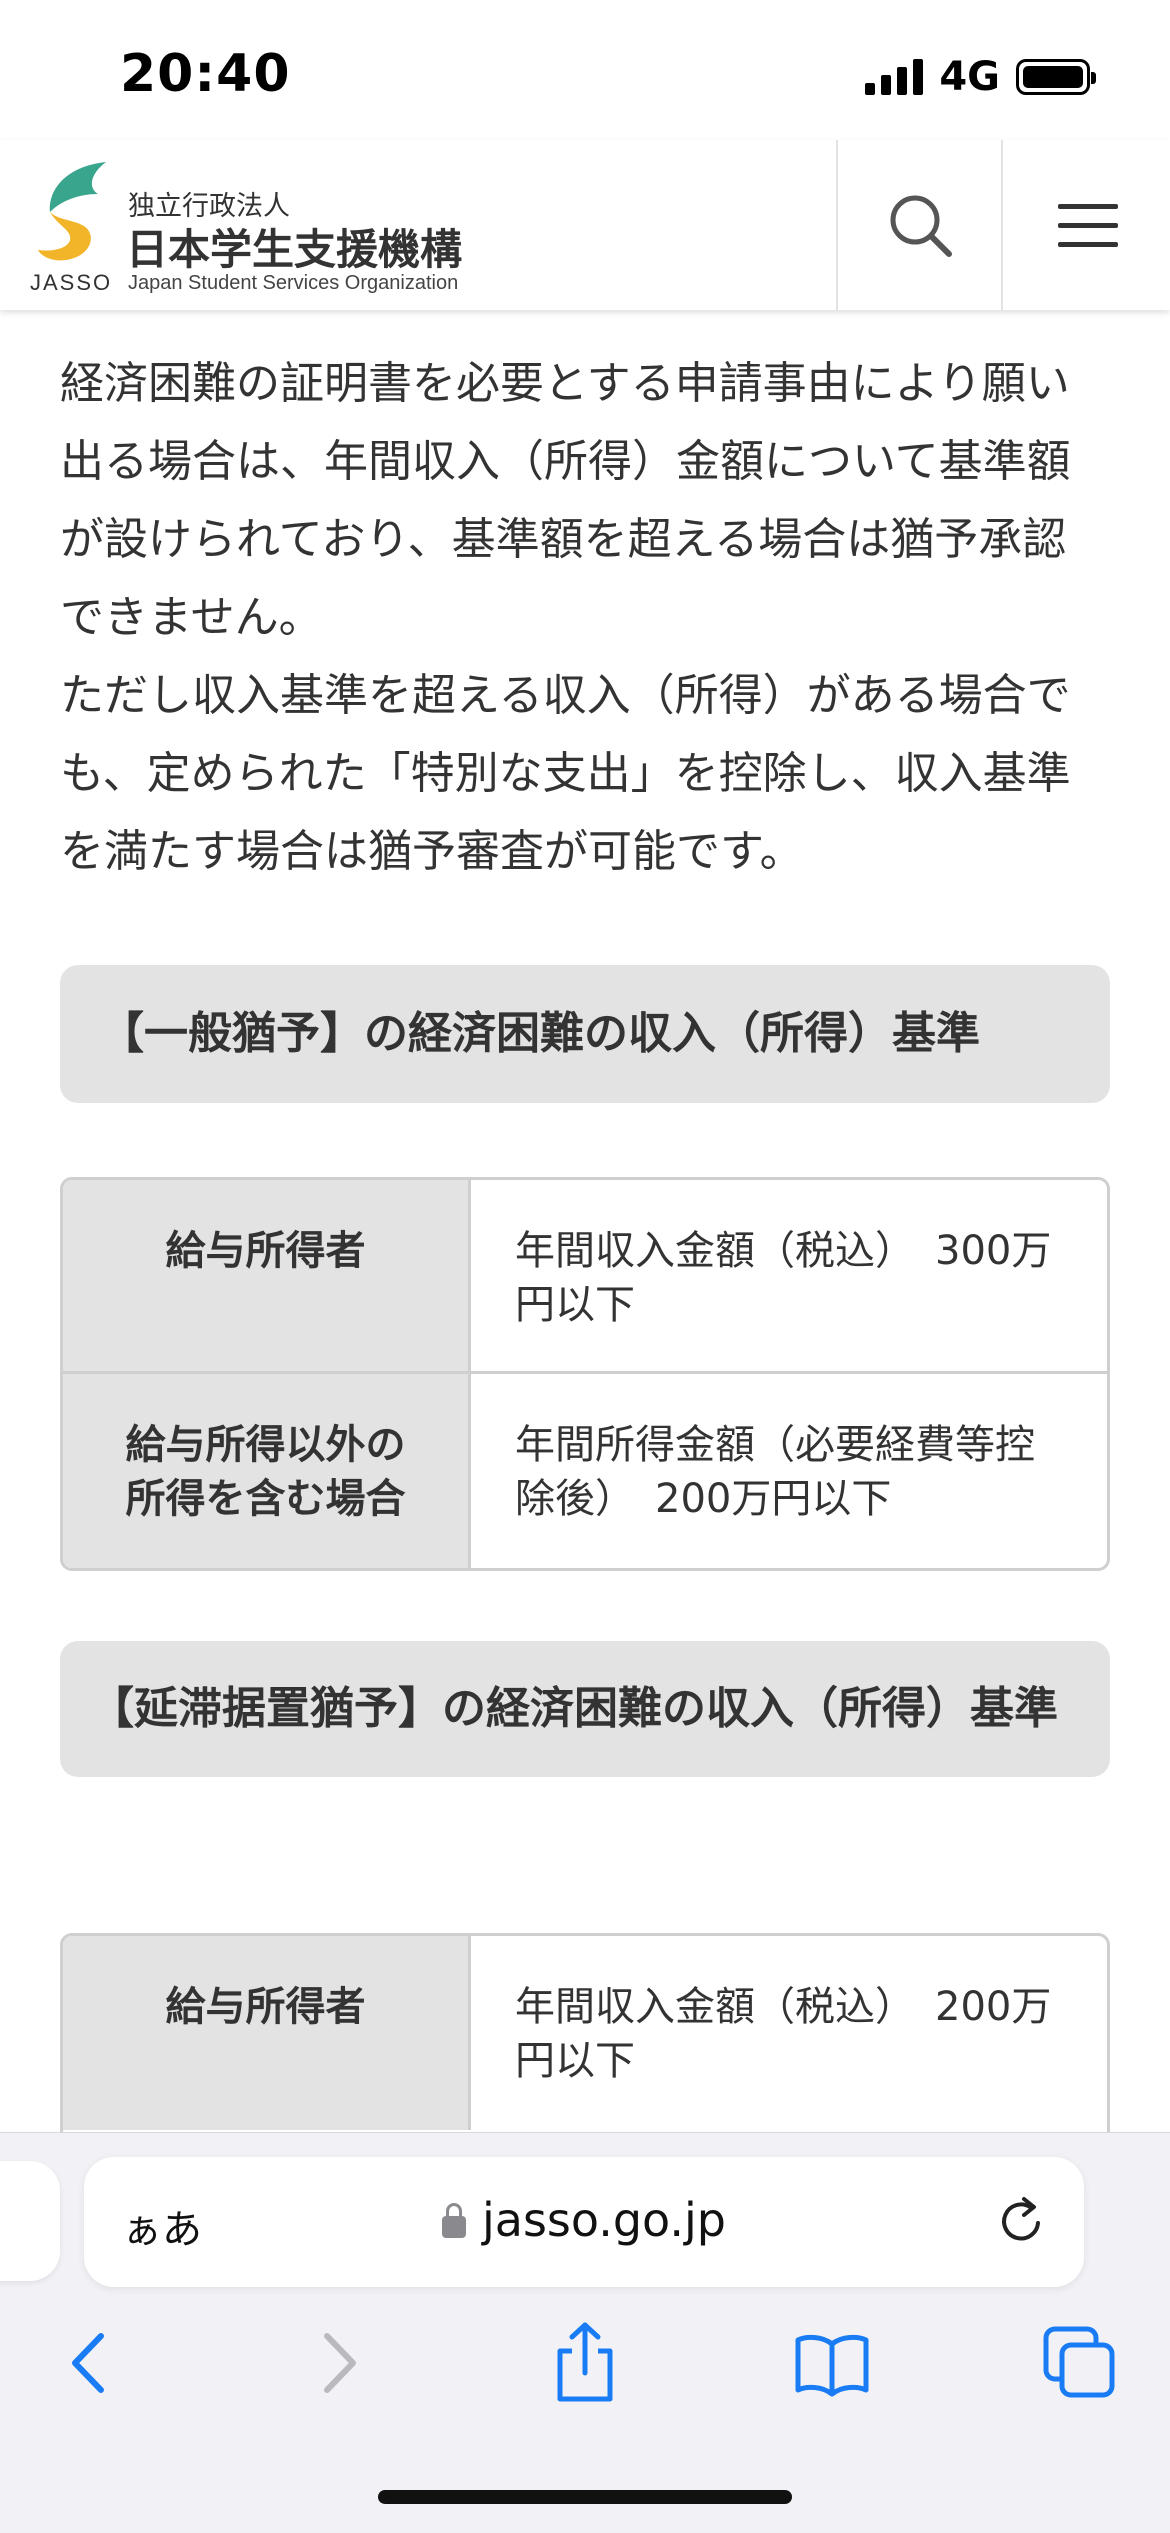  I want to click on status-bar: 20:40 4G, so click(585, 70).